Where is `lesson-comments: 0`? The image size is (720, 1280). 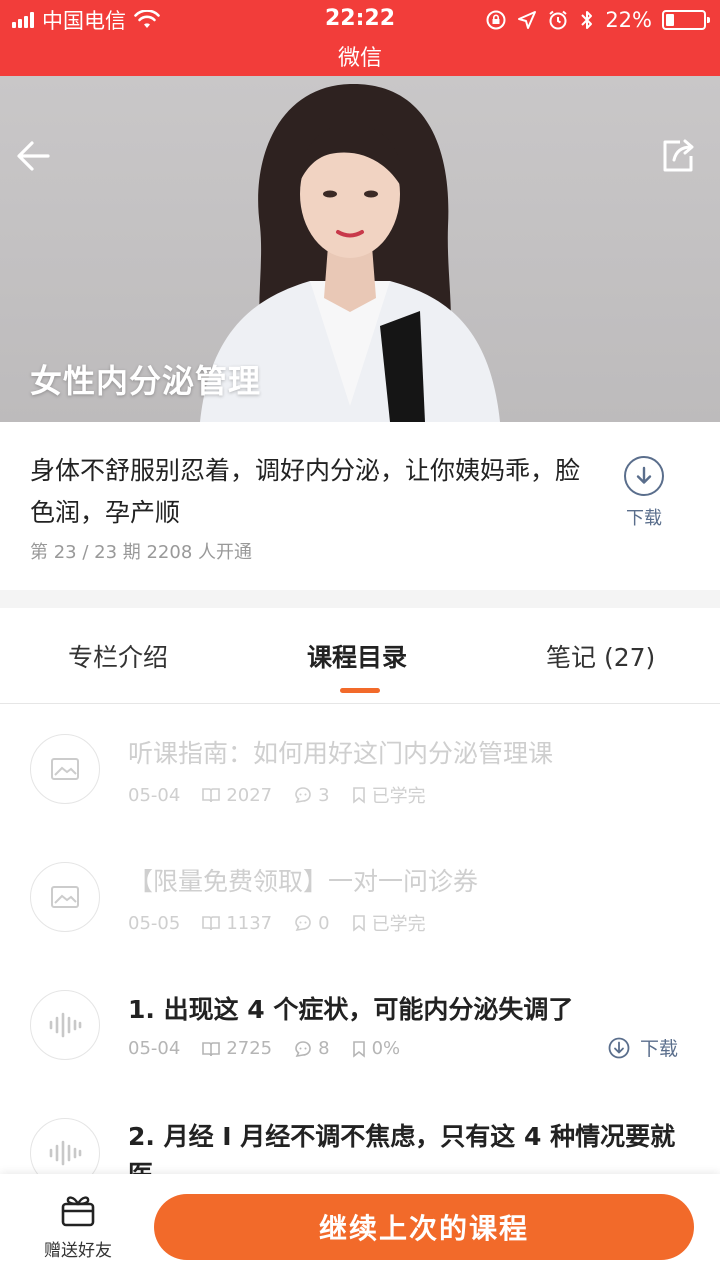 lesson-comments: 0 is located at coordinates (324, 923).